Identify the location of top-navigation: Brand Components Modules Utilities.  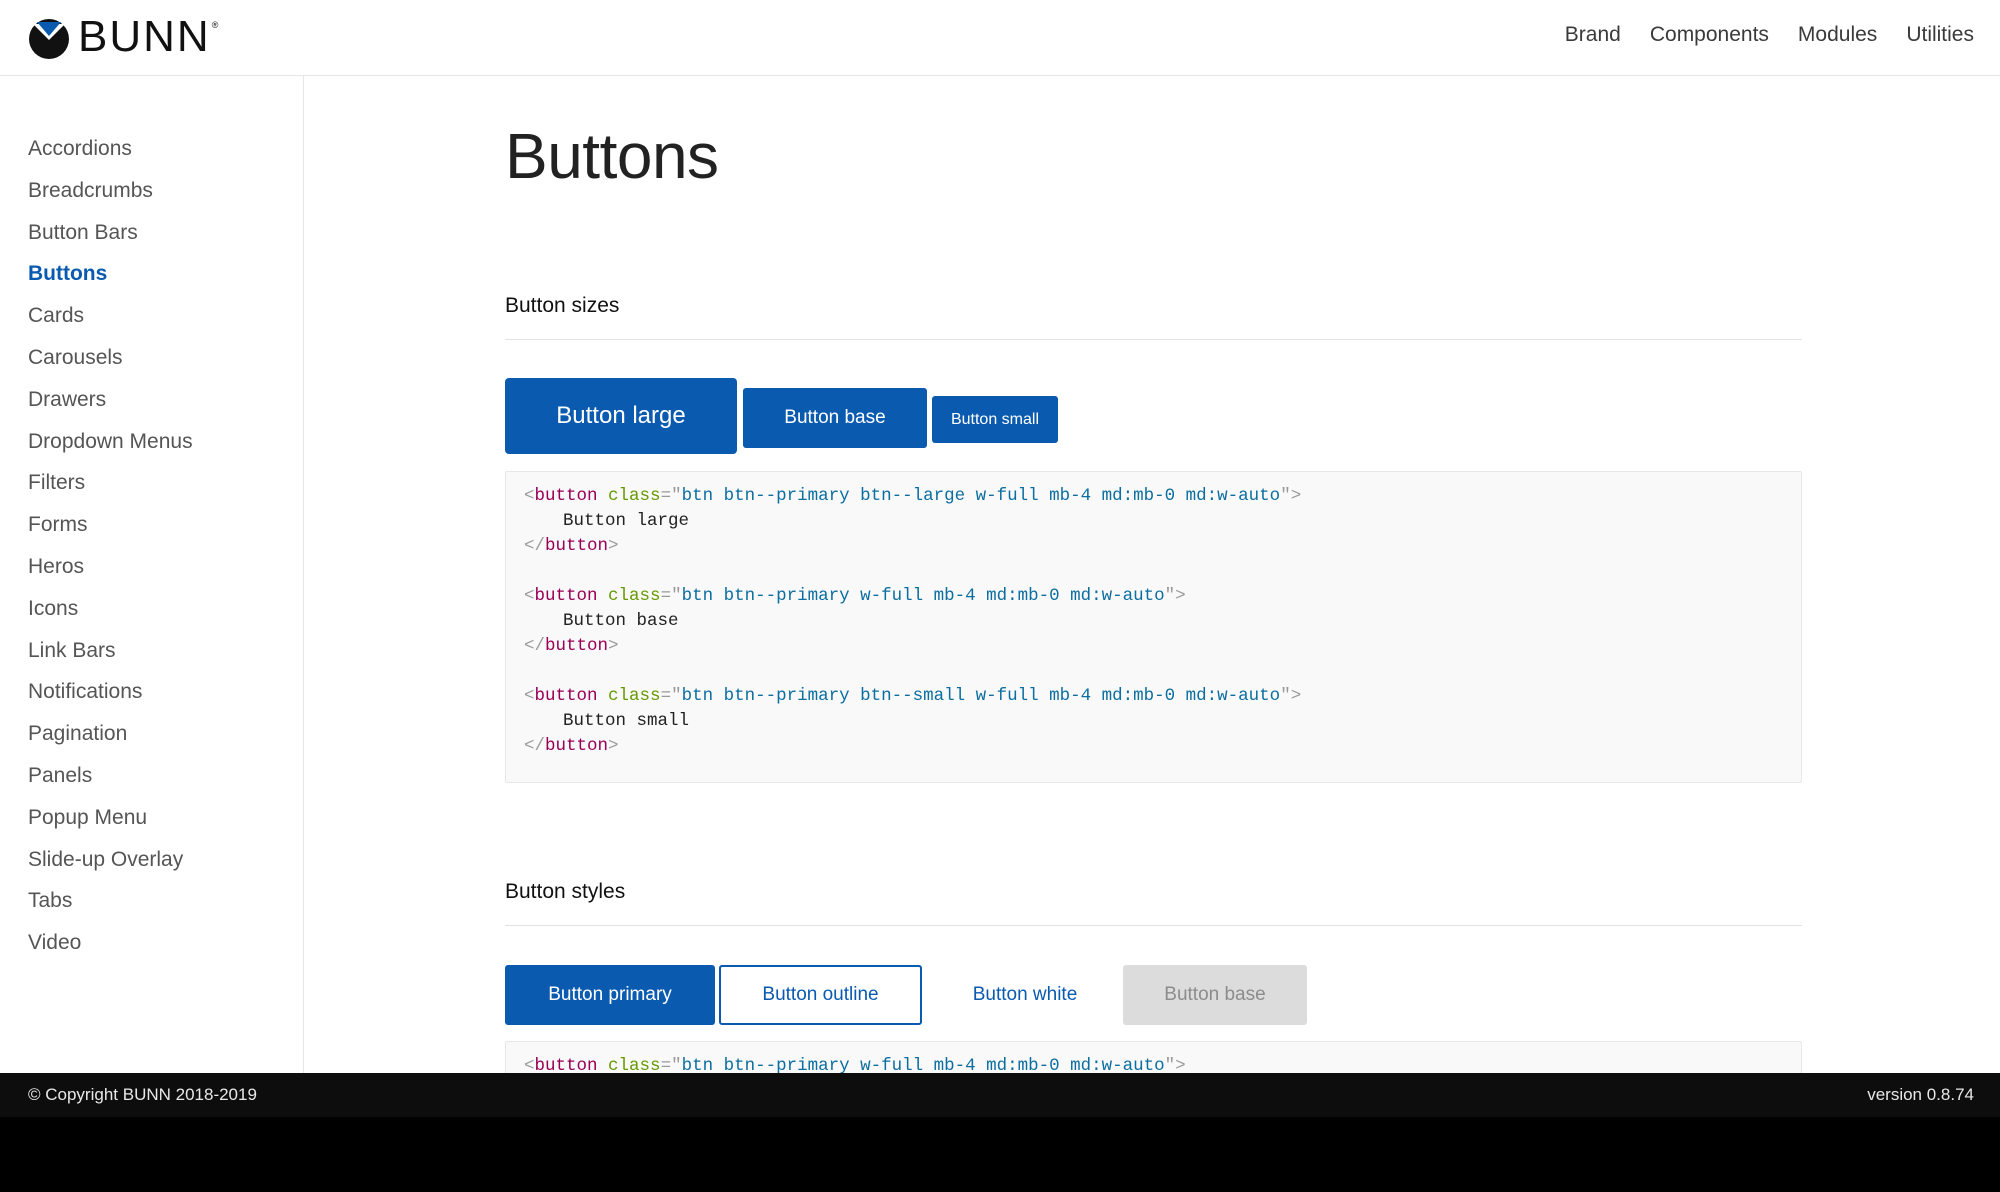
(1769, 35).